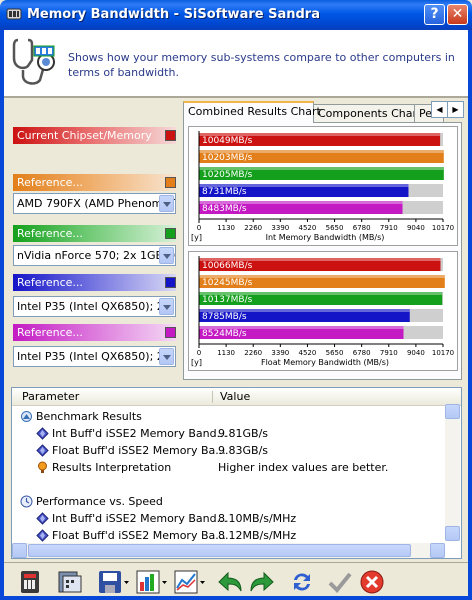 The width and height of the screenshot is (472, 600). I want to click on reference-4-value: Intel P35 (Intel QX6850); 2x :, so click(96, 356).